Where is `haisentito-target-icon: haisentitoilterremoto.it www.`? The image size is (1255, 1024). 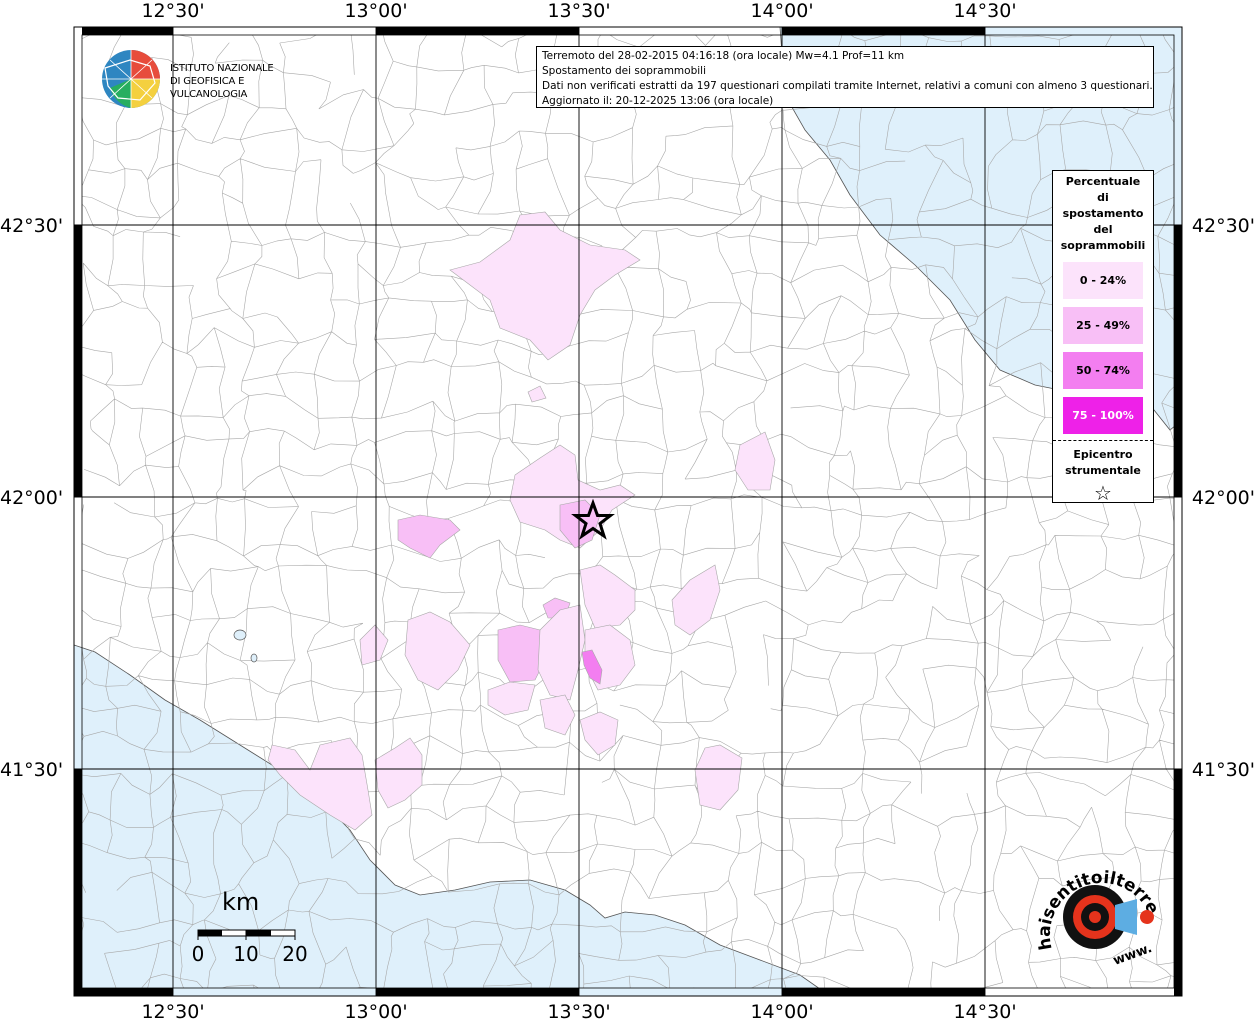
haisentito-target-icon: haisentitoilterremoto.it www. is located at coordinates (1094, 905).